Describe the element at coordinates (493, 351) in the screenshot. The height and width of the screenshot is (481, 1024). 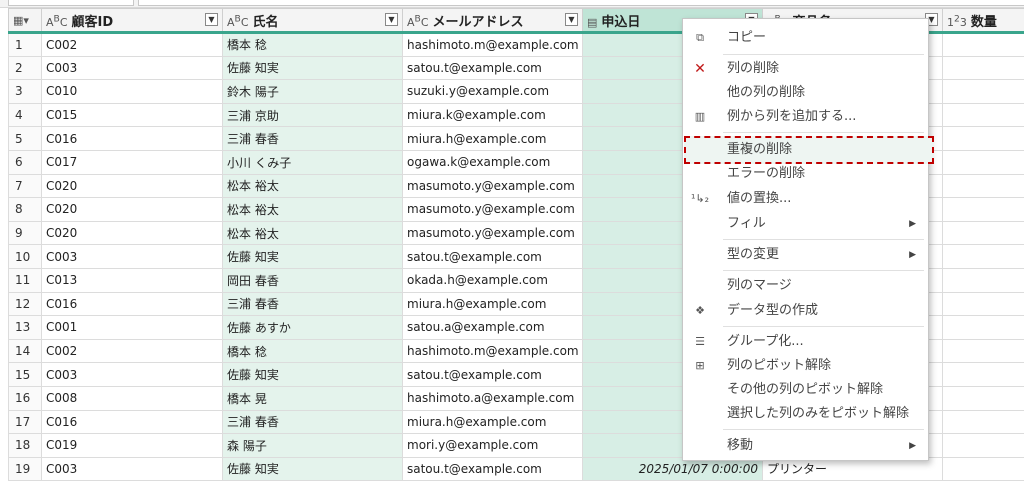
I see `cell-email: hashimoto.m@example.com` at that location.